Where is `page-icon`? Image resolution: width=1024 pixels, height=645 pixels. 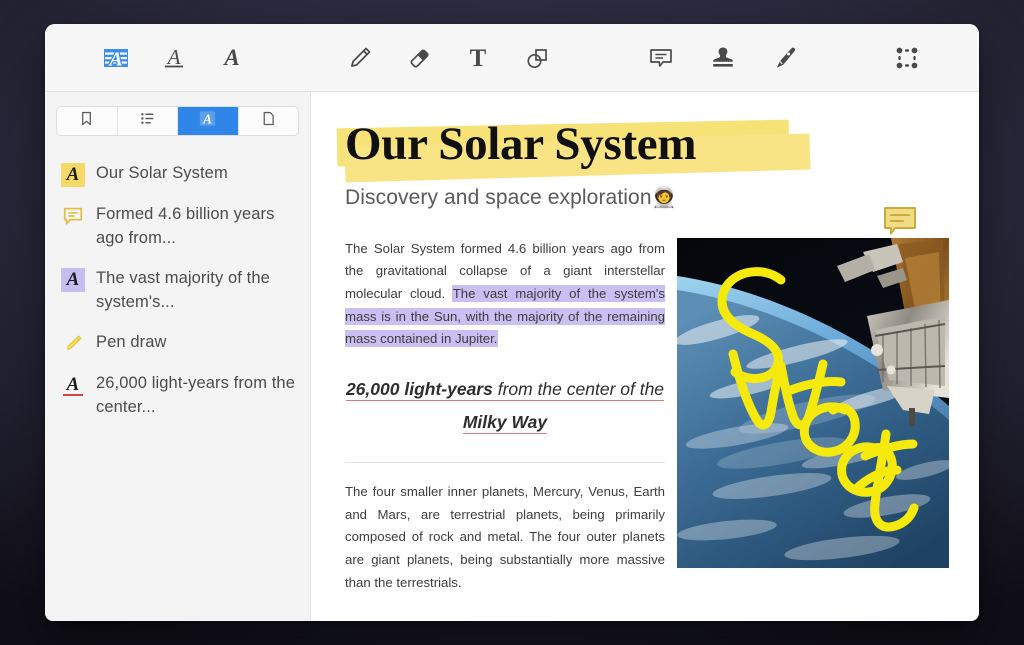
page-icon is located at coordinates (268, 121).